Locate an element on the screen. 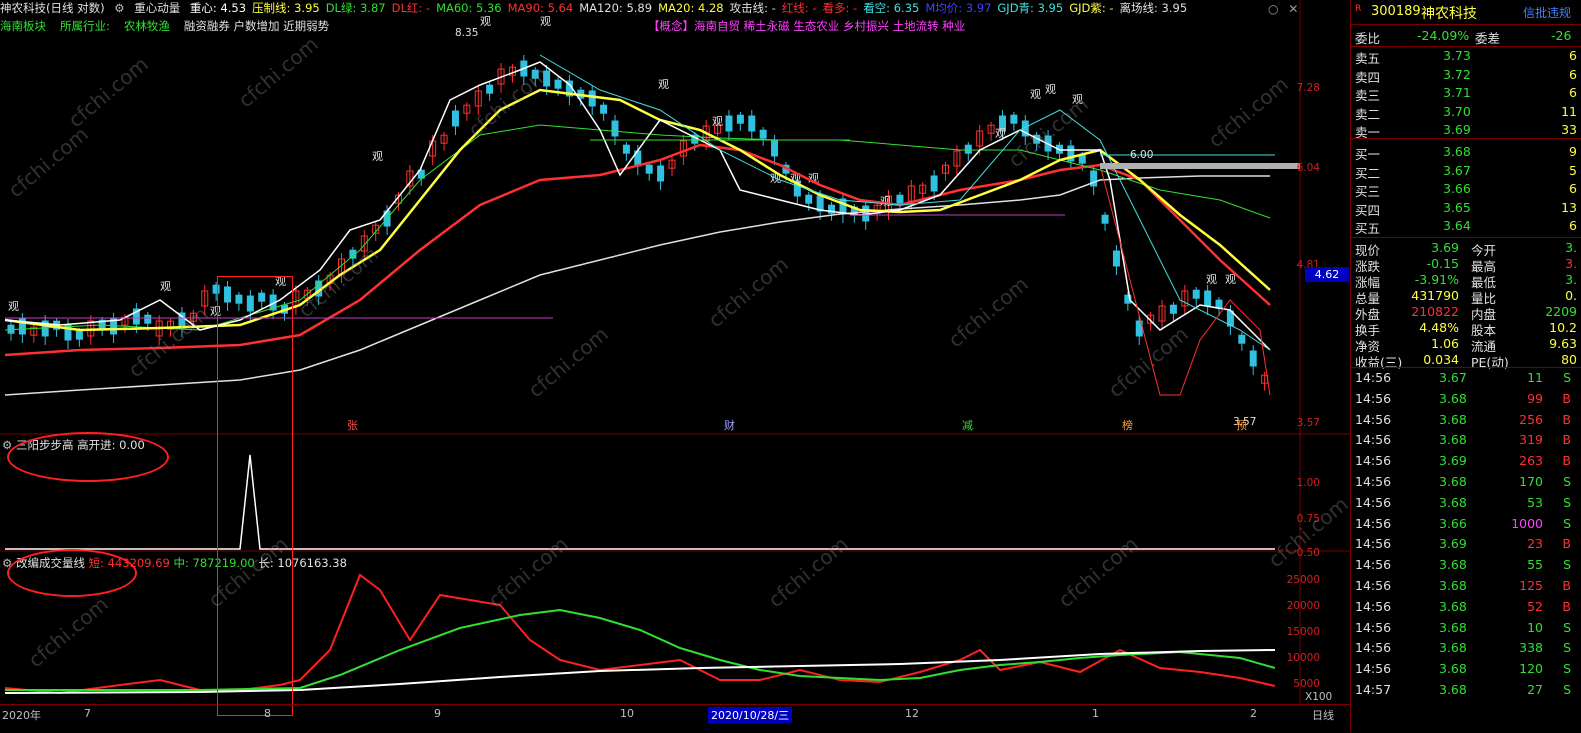 This screenshot has width=1581, height=733. tick-row: 14:56 3.68 55 S is located at coordinates (1466, 565).